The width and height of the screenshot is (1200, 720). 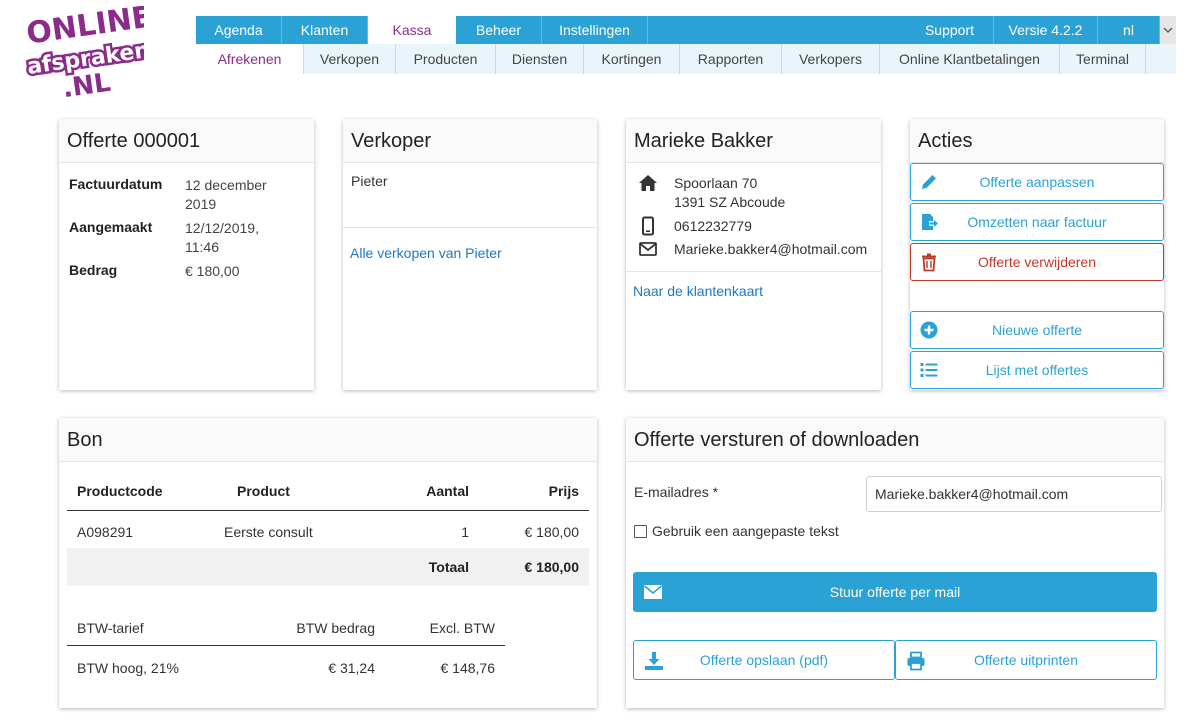 What do you see at coordinates (335, 628) in the screenshot?
I see `column-header-btw-bedrag: BTW bedrag` at bounding box center [335, 628].